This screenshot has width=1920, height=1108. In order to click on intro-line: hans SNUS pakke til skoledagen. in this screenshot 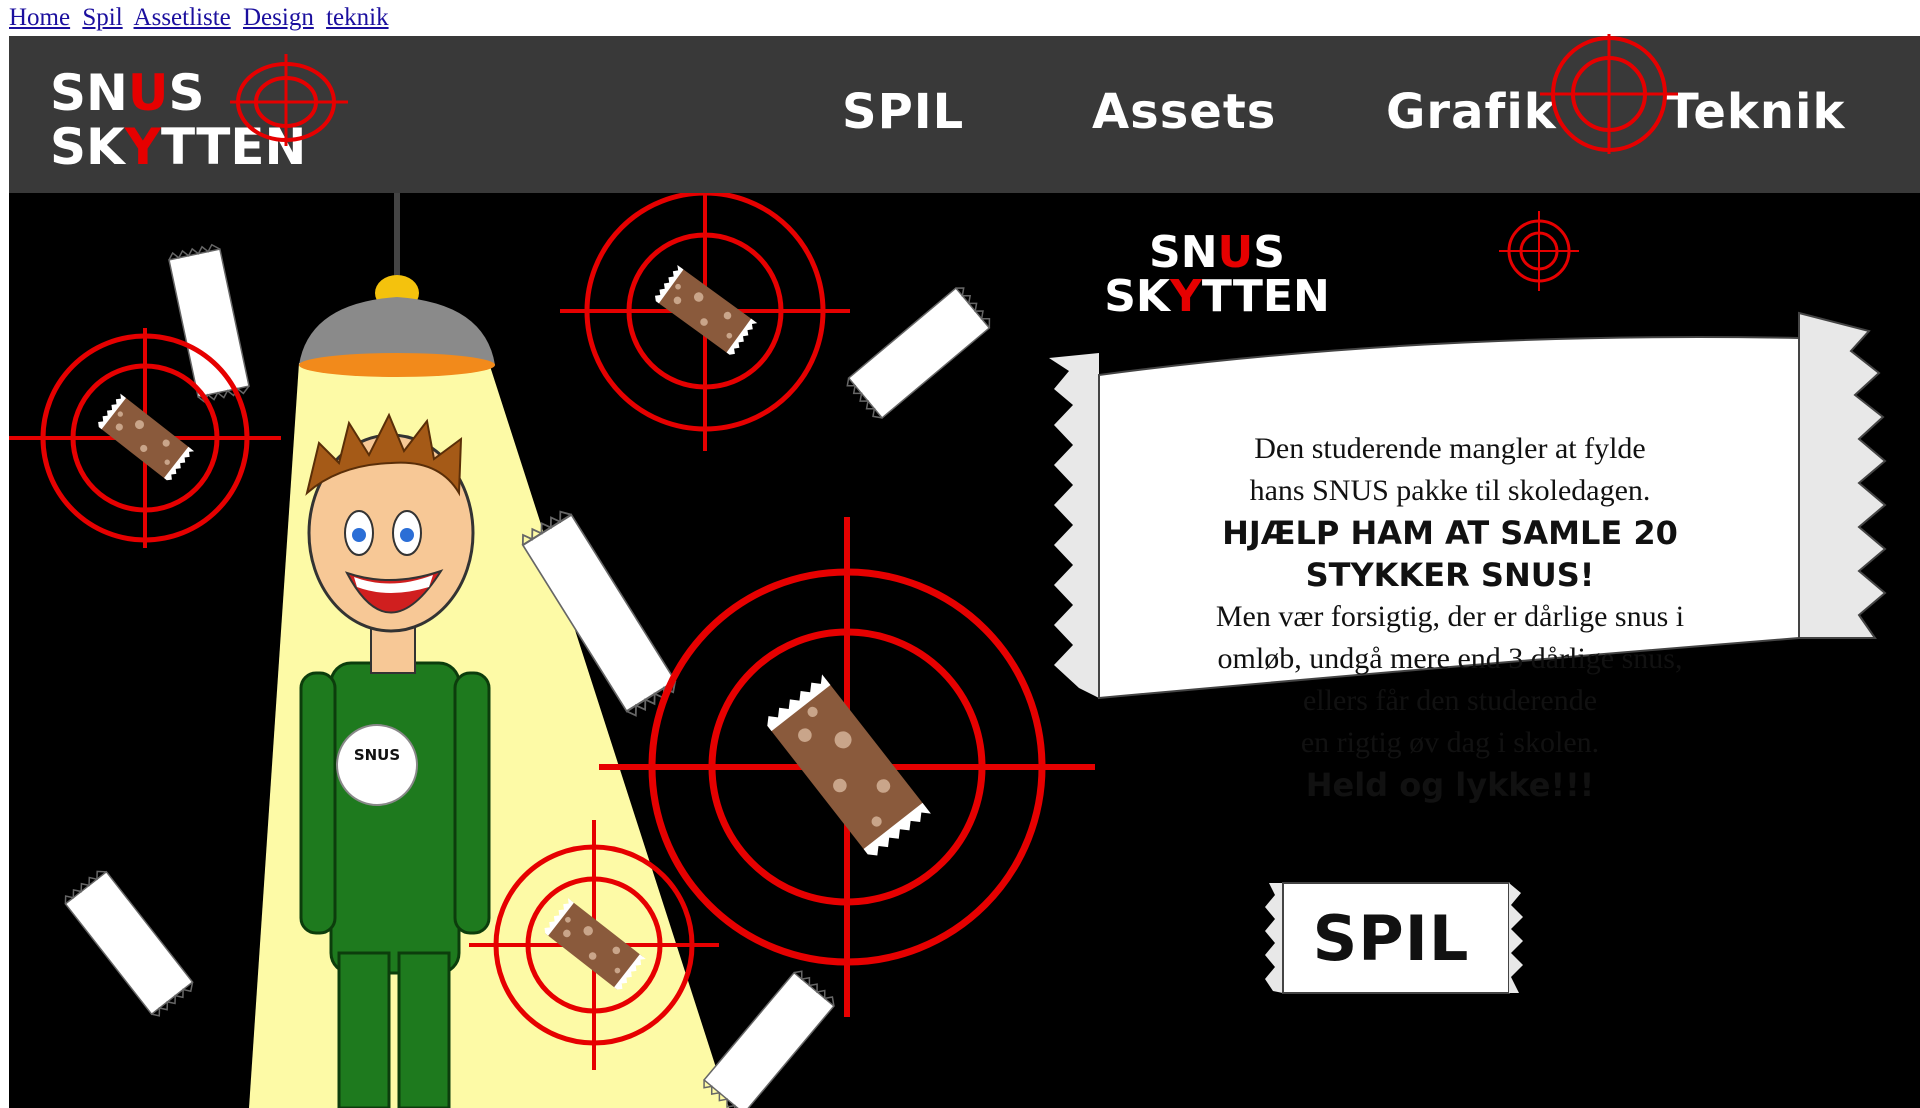, I will do `click(1450, 490)`.